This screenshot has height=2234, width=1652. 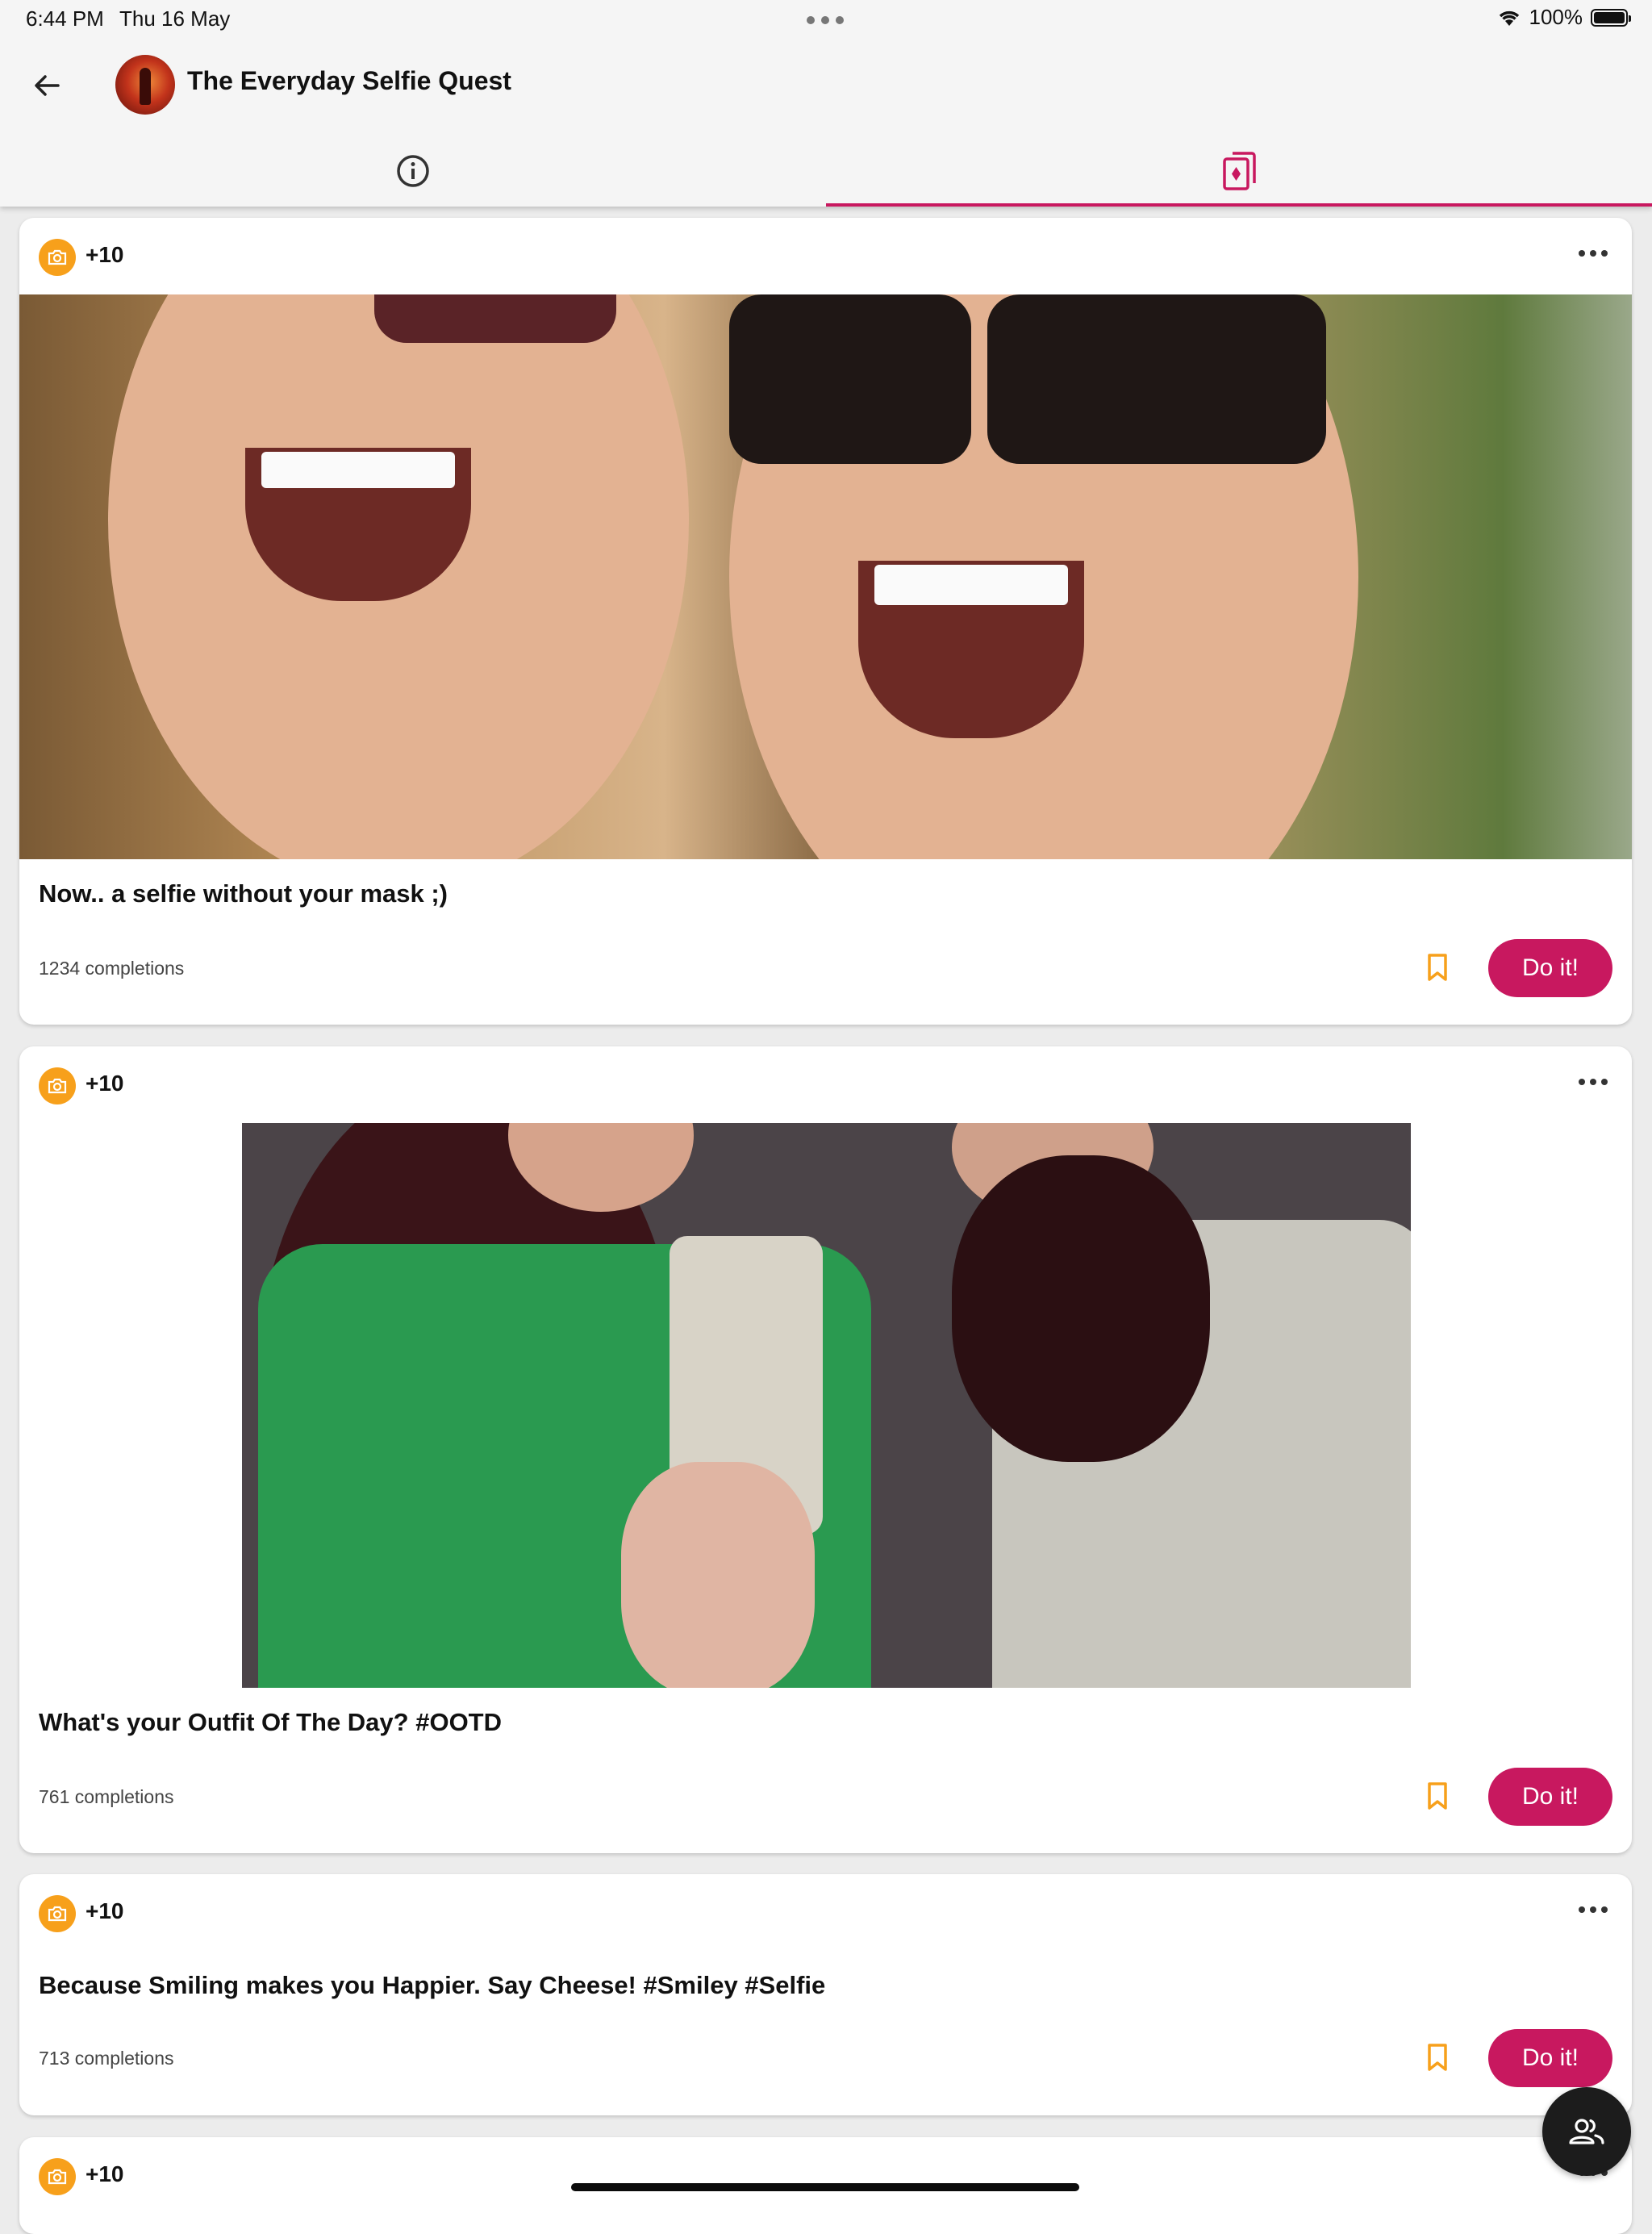 What do you see at coordinates (1509, 18) in the screenshot?
I see `wifi-icon` at bounding box center [1509, 18].